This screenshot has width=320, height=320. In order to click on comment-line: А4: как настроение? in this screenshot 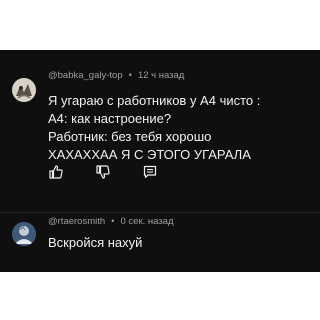, I will do `click(110, 118)`.